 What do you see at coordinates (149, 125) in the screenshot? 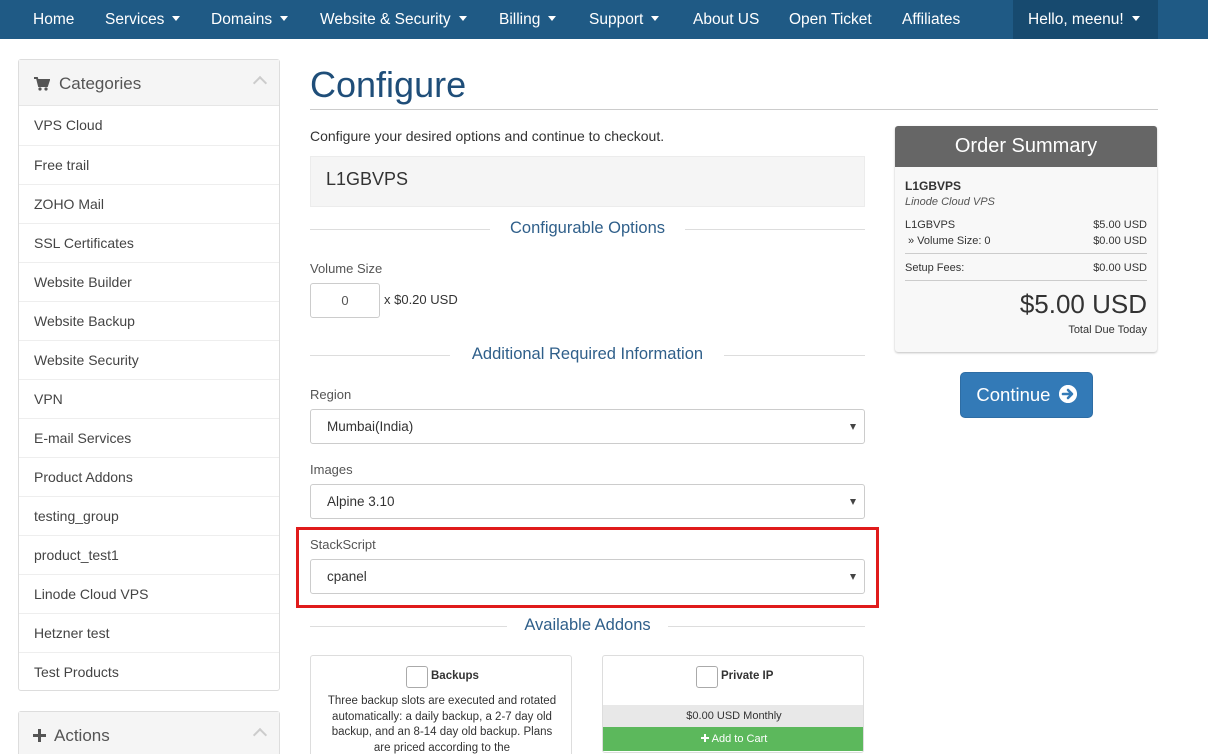
I see `category-item: VPS Cloud` at bounding box center [149, 125].